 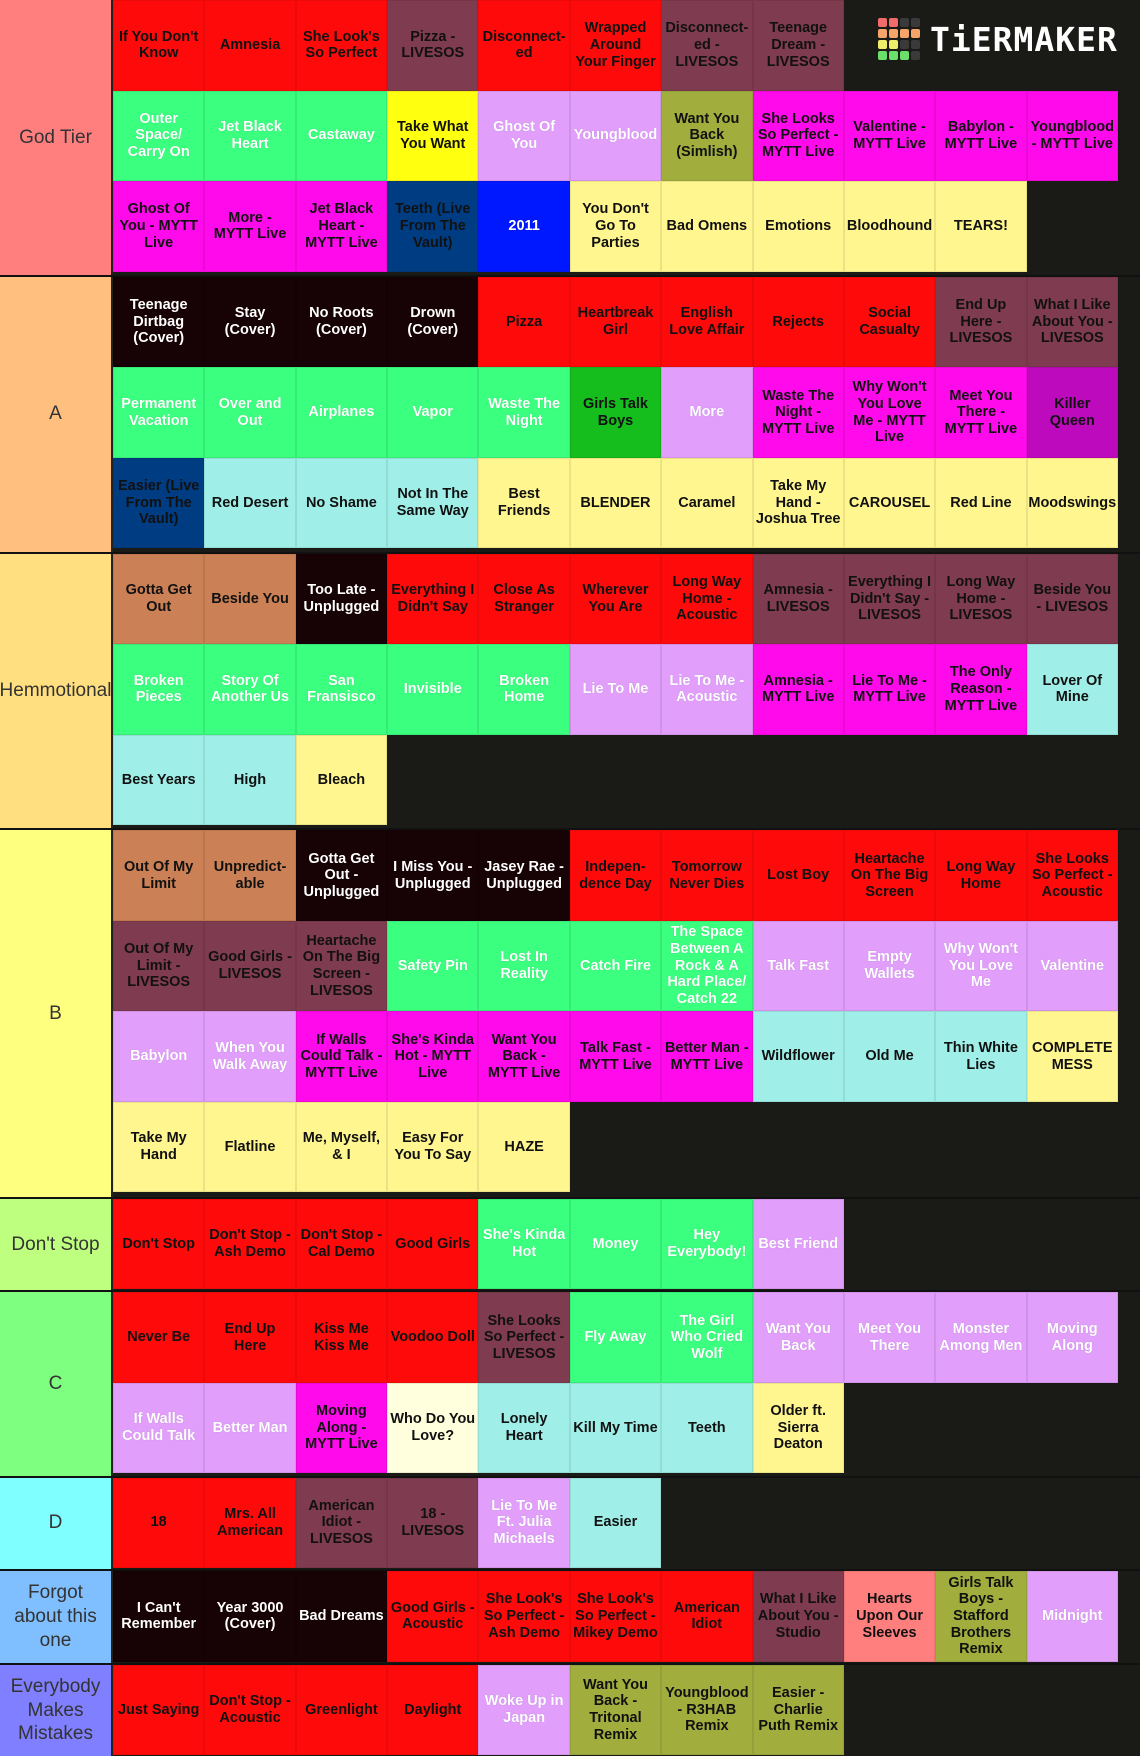 What do you see at coordinates (433, 1710) in the screenshot?
I see `tier-item: Daylight` at bounding box center [433, 1710].